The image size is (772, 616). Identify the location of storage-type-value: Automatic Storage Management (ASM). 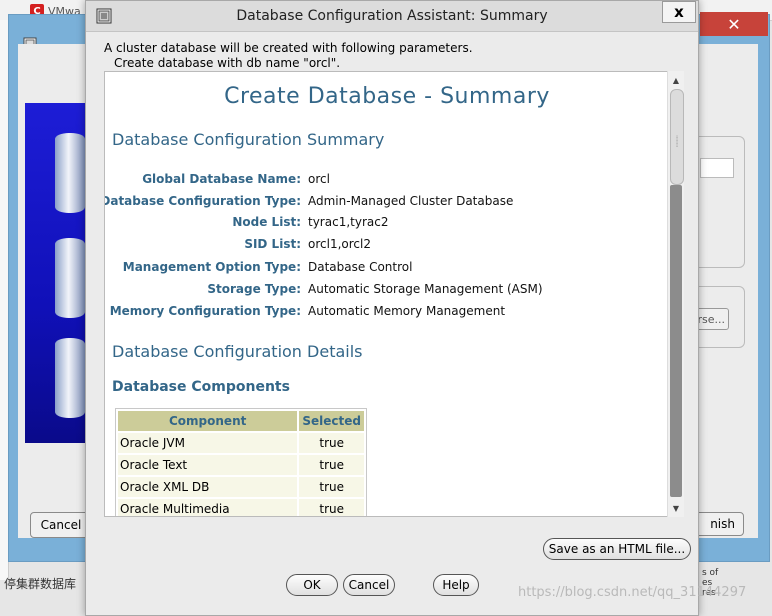
(425, 289).